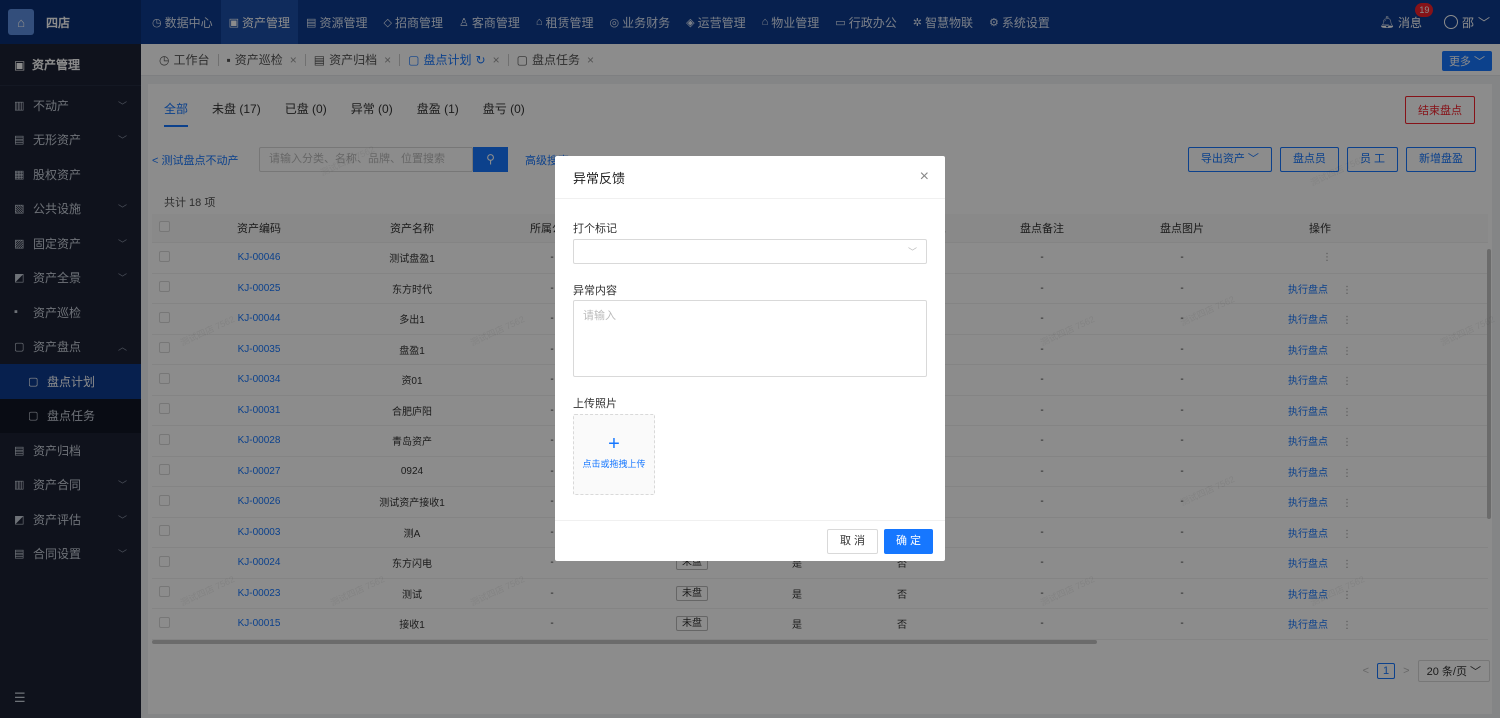 The image size is (1500, 718). I want to click on photo-label: 上传照片, so click(595, 404).